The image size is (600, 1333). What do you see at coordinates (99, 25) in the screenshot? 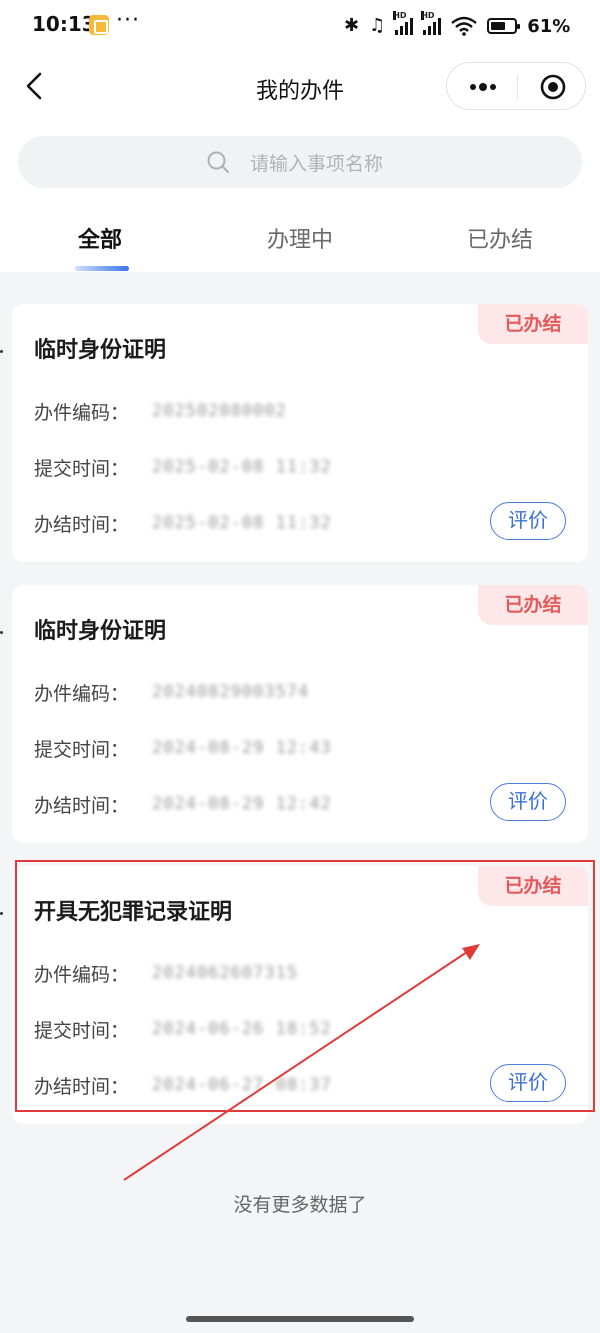
I see `app-notification-icon` at bounding box center [99, 25].